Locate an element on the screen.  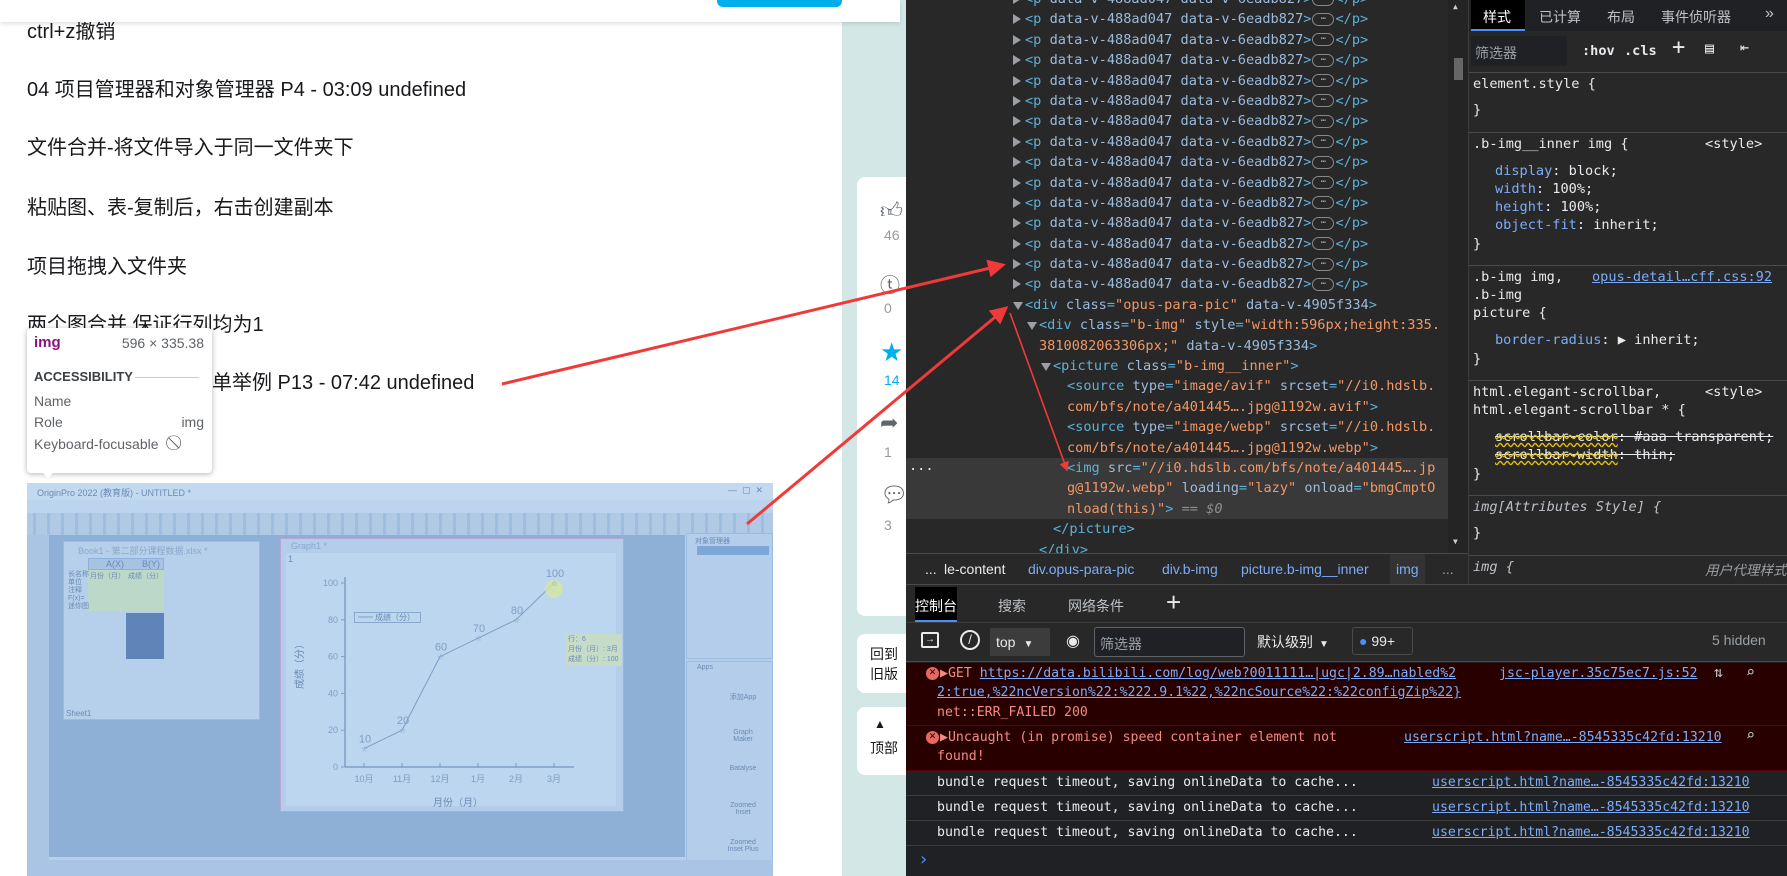
log-level-select: 默认级别 ▼ is located at coordinates (1293, 642).